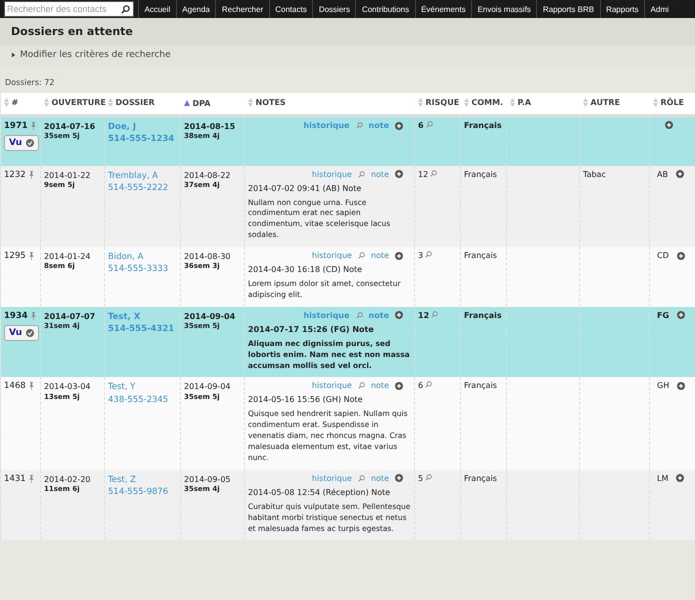  Describe the element at coordinates (208, 175) in the screenshot. I see `dpa-date: 2014-08-22` at that location.